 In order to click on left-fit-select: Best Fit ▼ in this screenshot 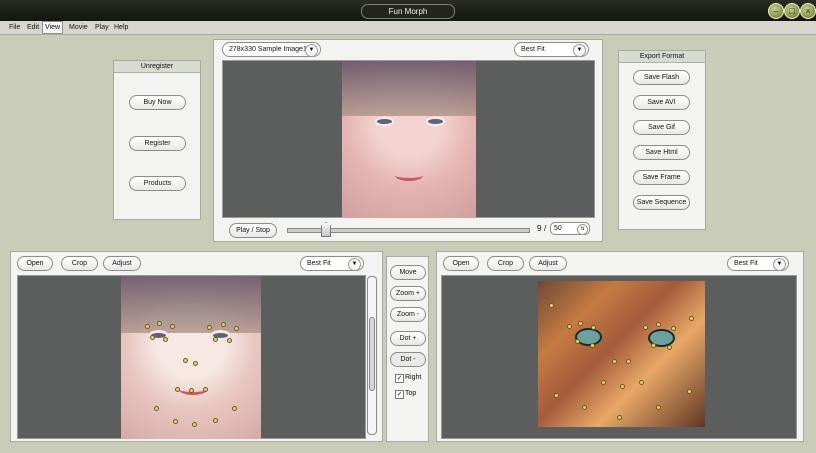, I will do `click(332, 263)`.